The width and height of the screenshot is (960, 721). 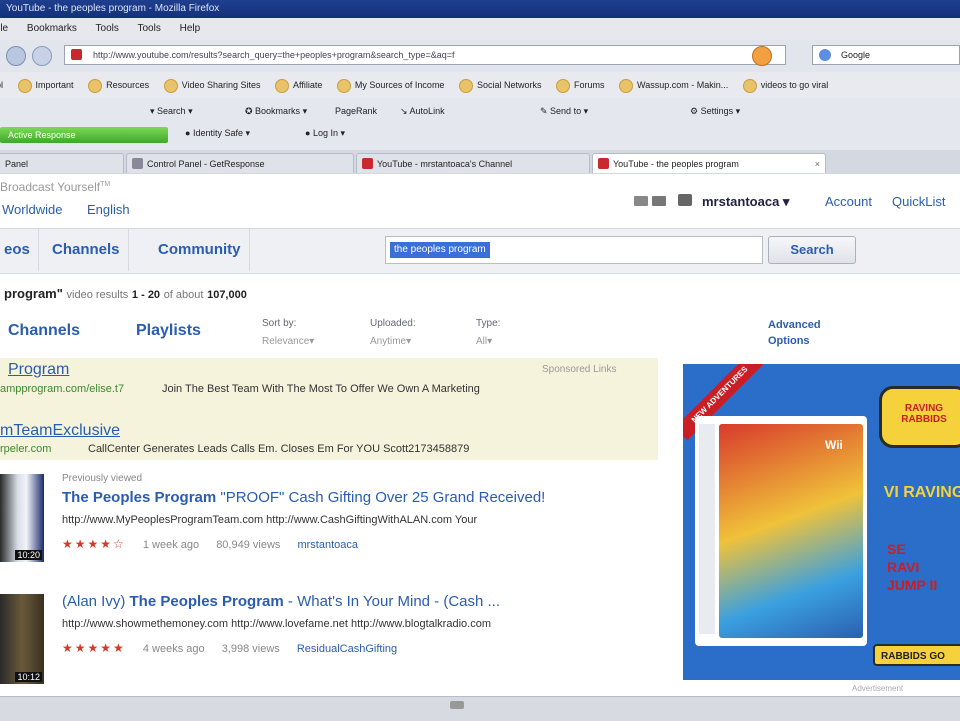 What do you see at coordinates (812, 250) in the screenshot?
I see `search-button: Search` at bounding box center [812, 250].